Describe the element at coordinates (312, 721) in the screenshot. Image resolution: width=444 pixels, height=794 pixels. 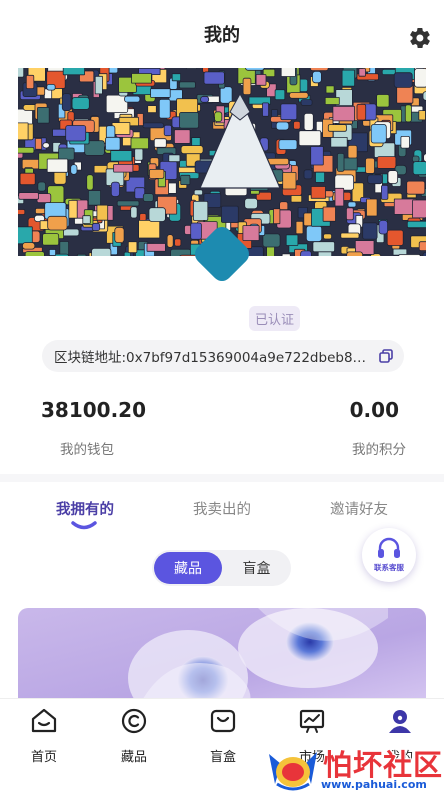
I see `trend-chart-icon` at that location.